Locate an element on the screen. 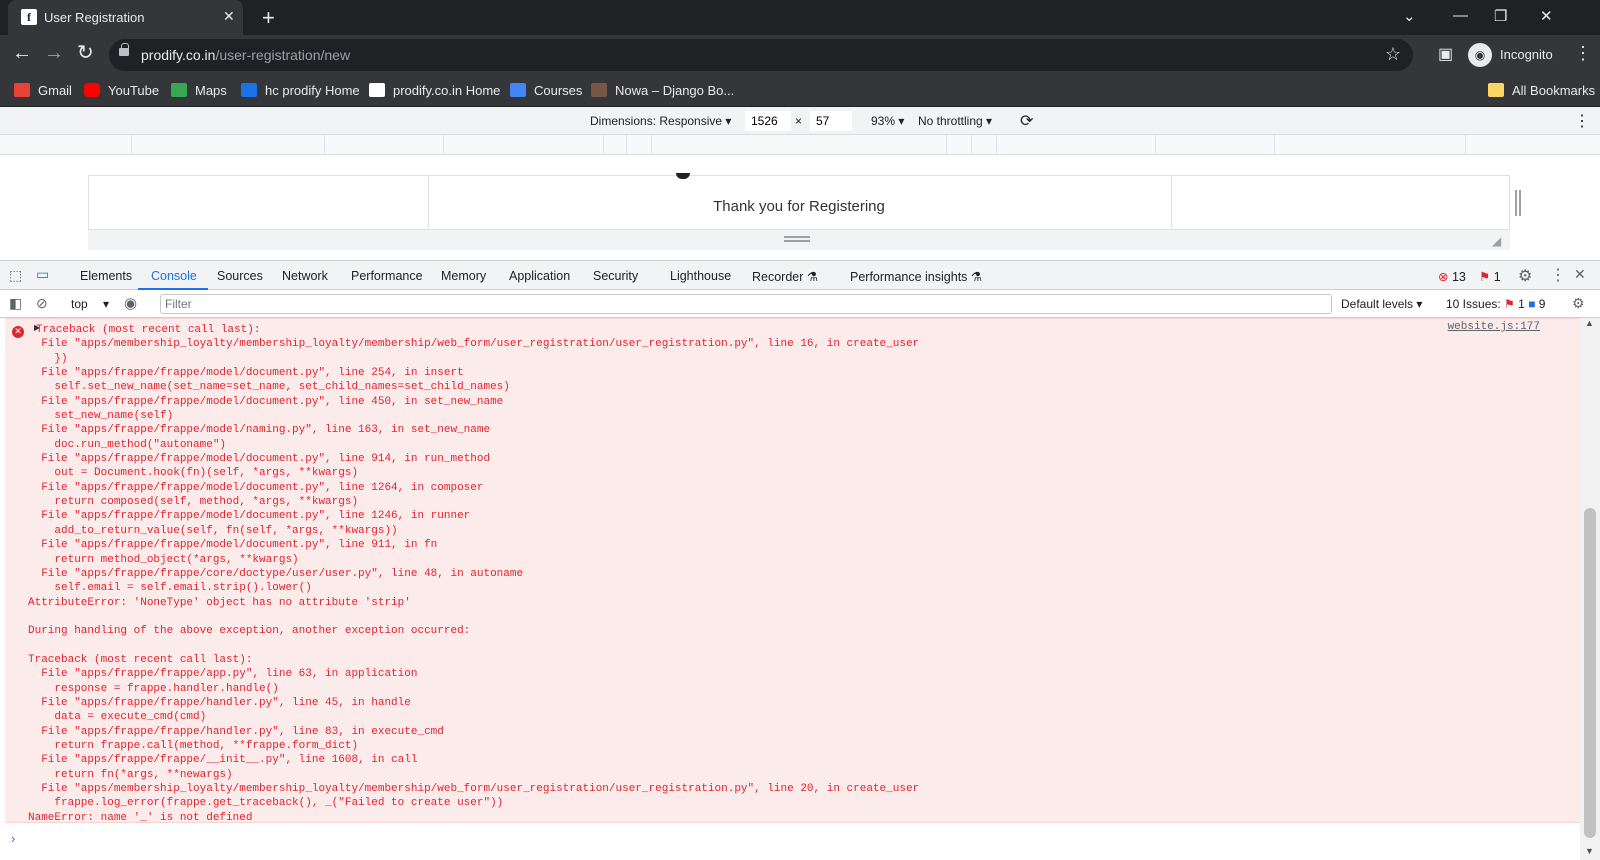  resize-handle-bottom is located at coordinates (797, 239).